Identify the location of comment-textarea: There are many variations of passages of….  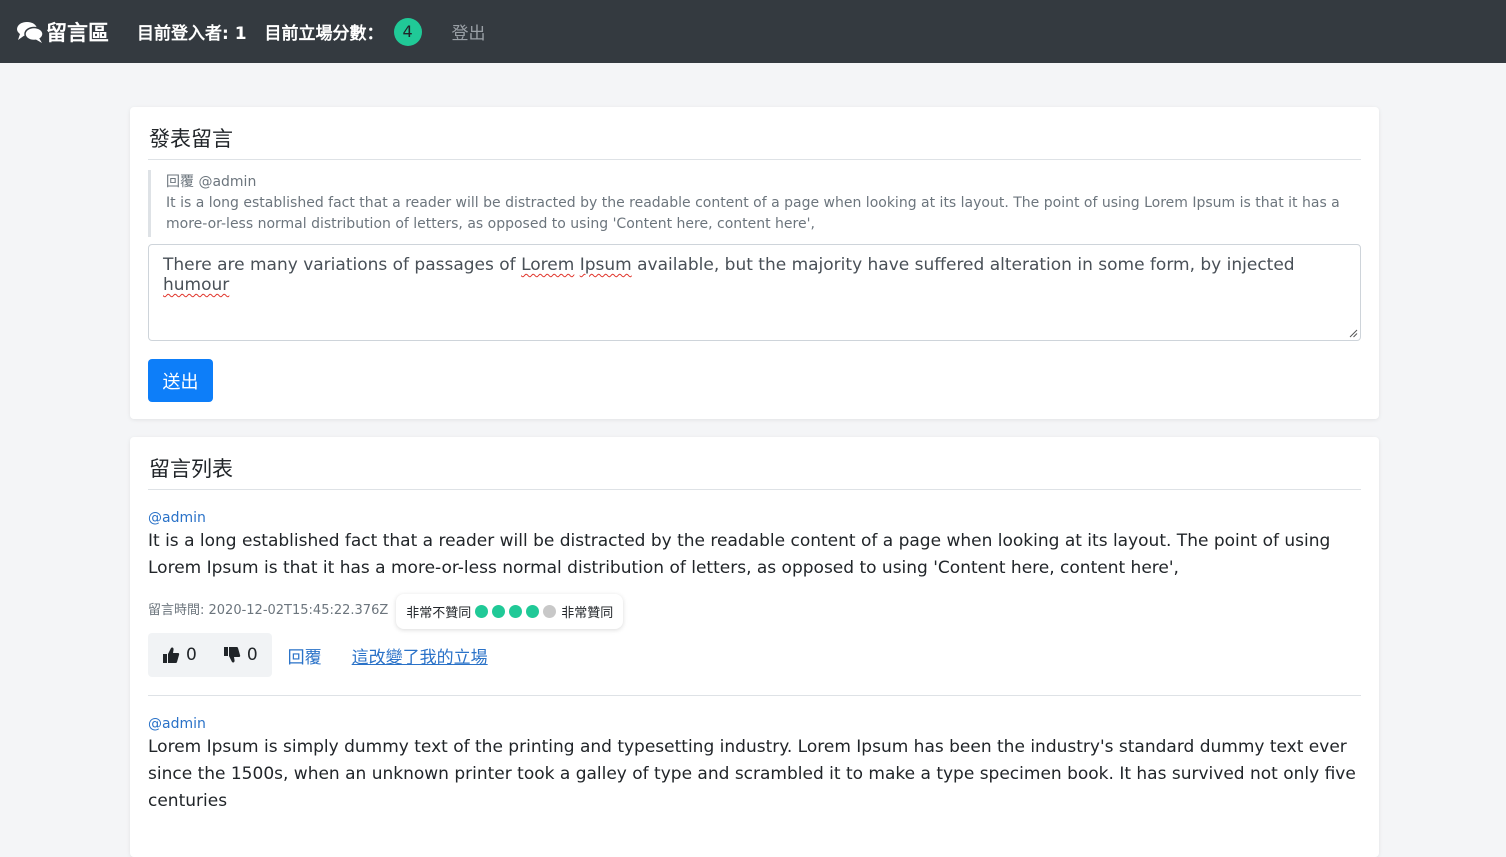
(754, 292).